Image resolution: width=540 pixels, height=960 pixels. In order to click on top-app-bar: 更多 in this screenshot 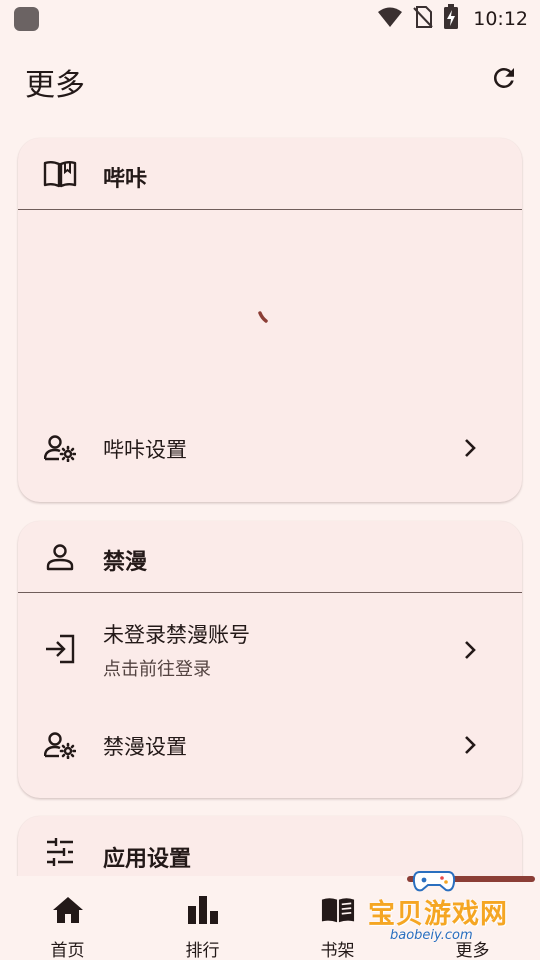, I will do `click(270, 80)`.